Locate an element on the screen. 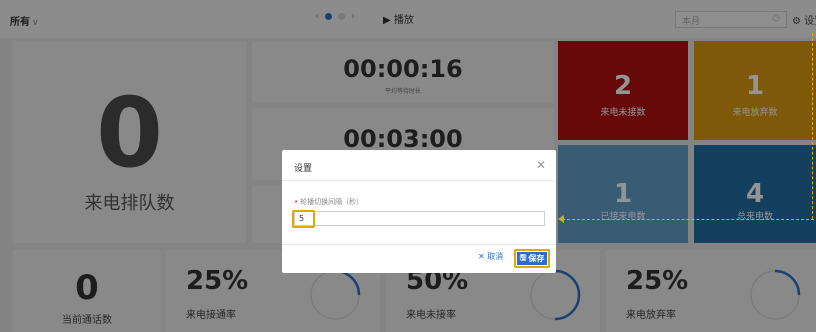 This screenshot has width=816, height=332. annotation-arrow-icon is located at coordinates (561, 219).